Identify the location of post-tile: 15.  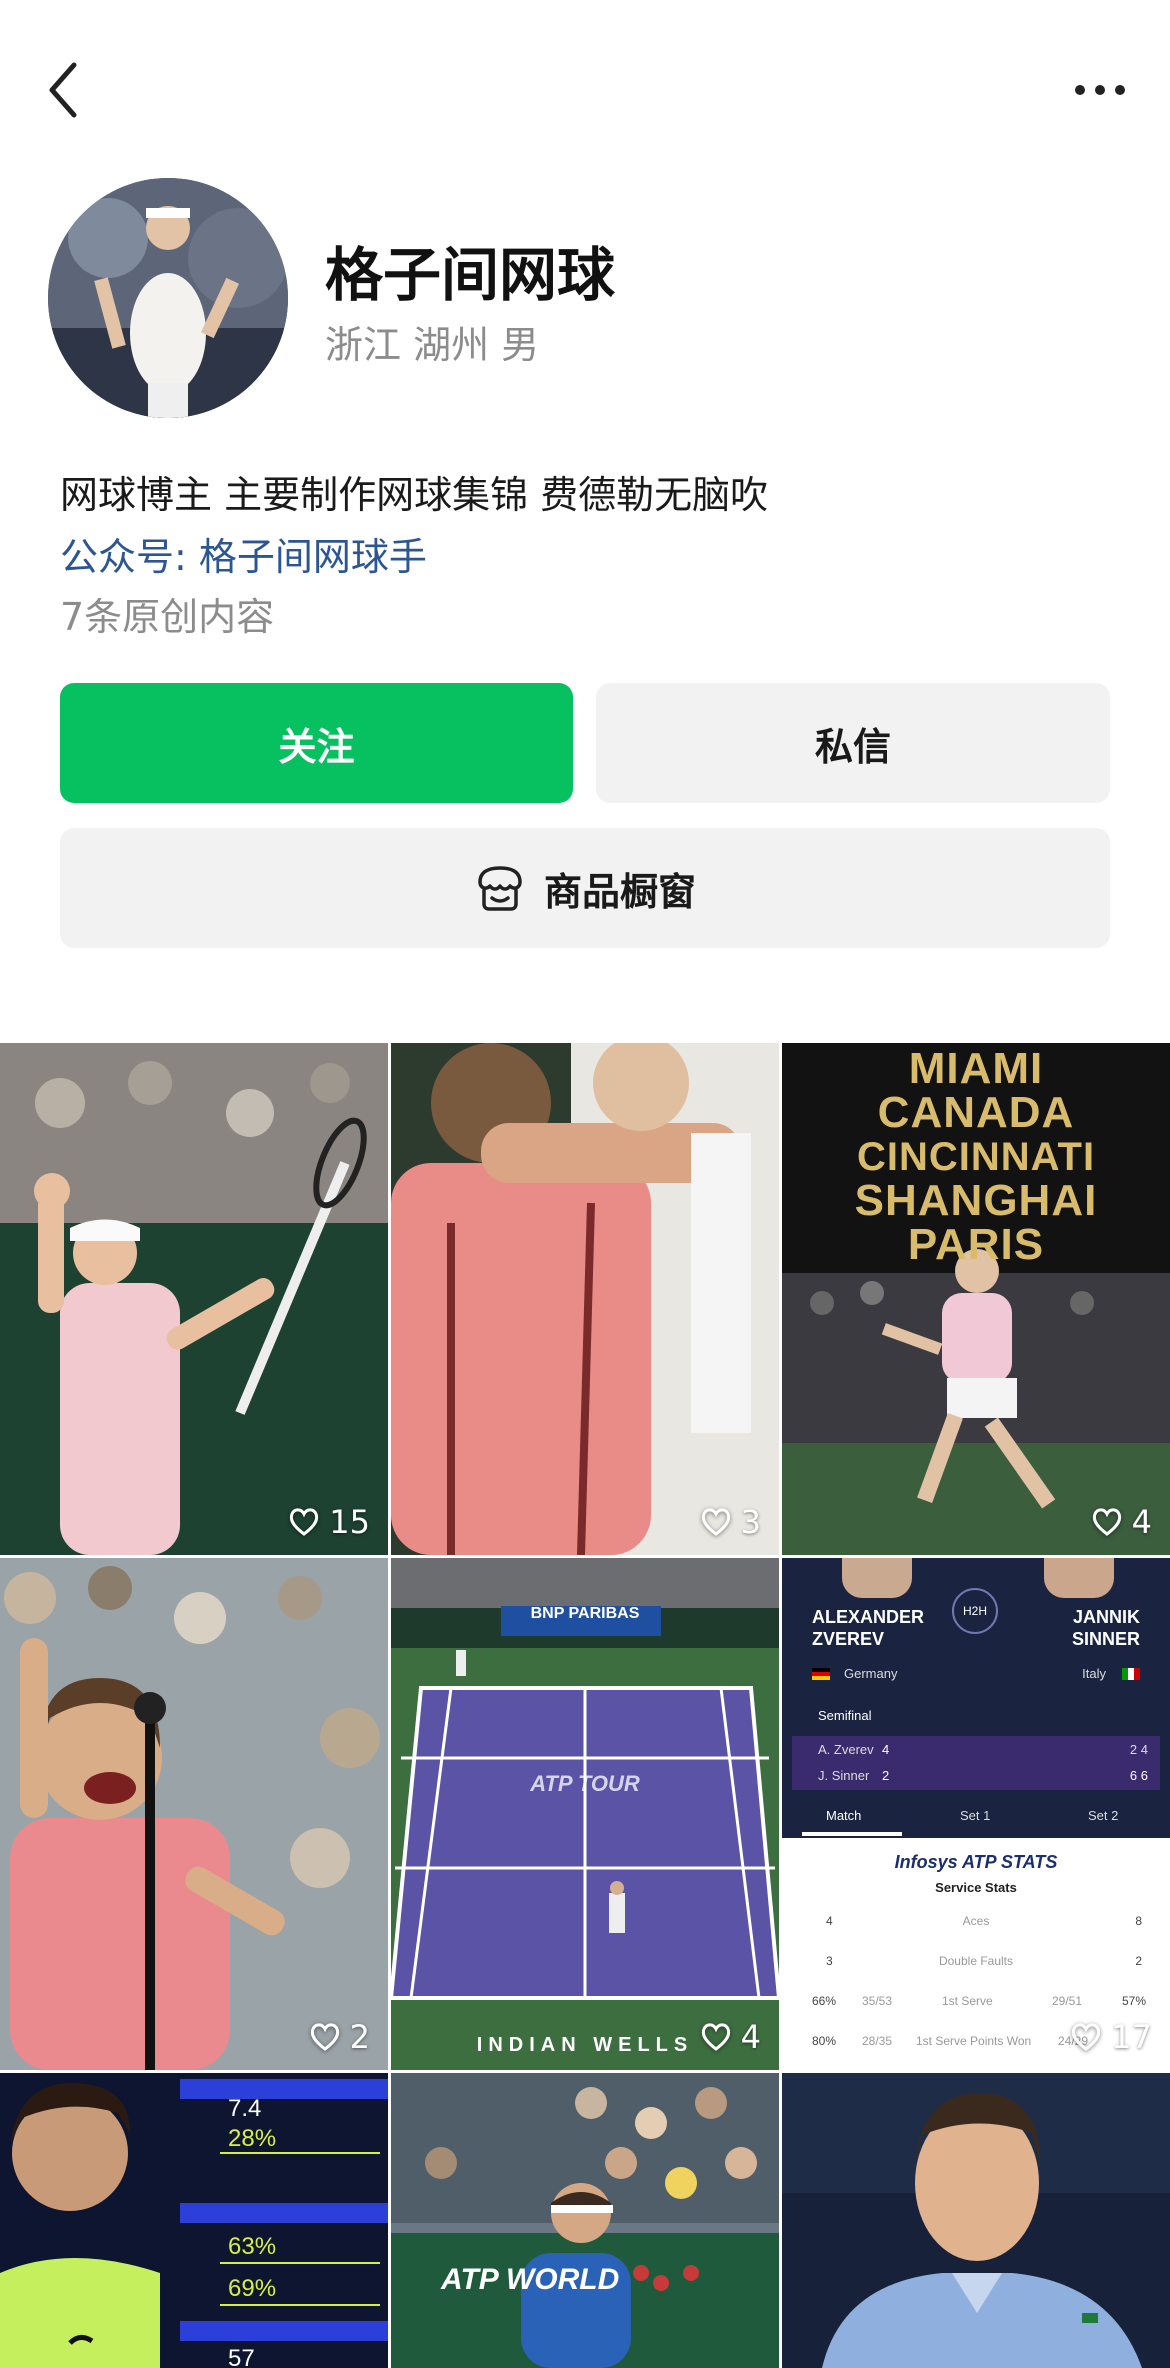
(194, 1299).